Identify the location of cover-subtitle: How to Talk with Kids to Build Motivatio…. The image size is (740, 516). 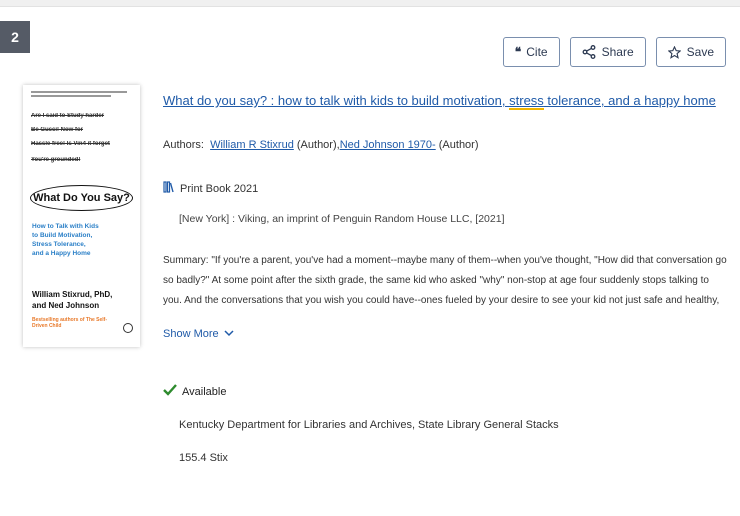
(65, 240).